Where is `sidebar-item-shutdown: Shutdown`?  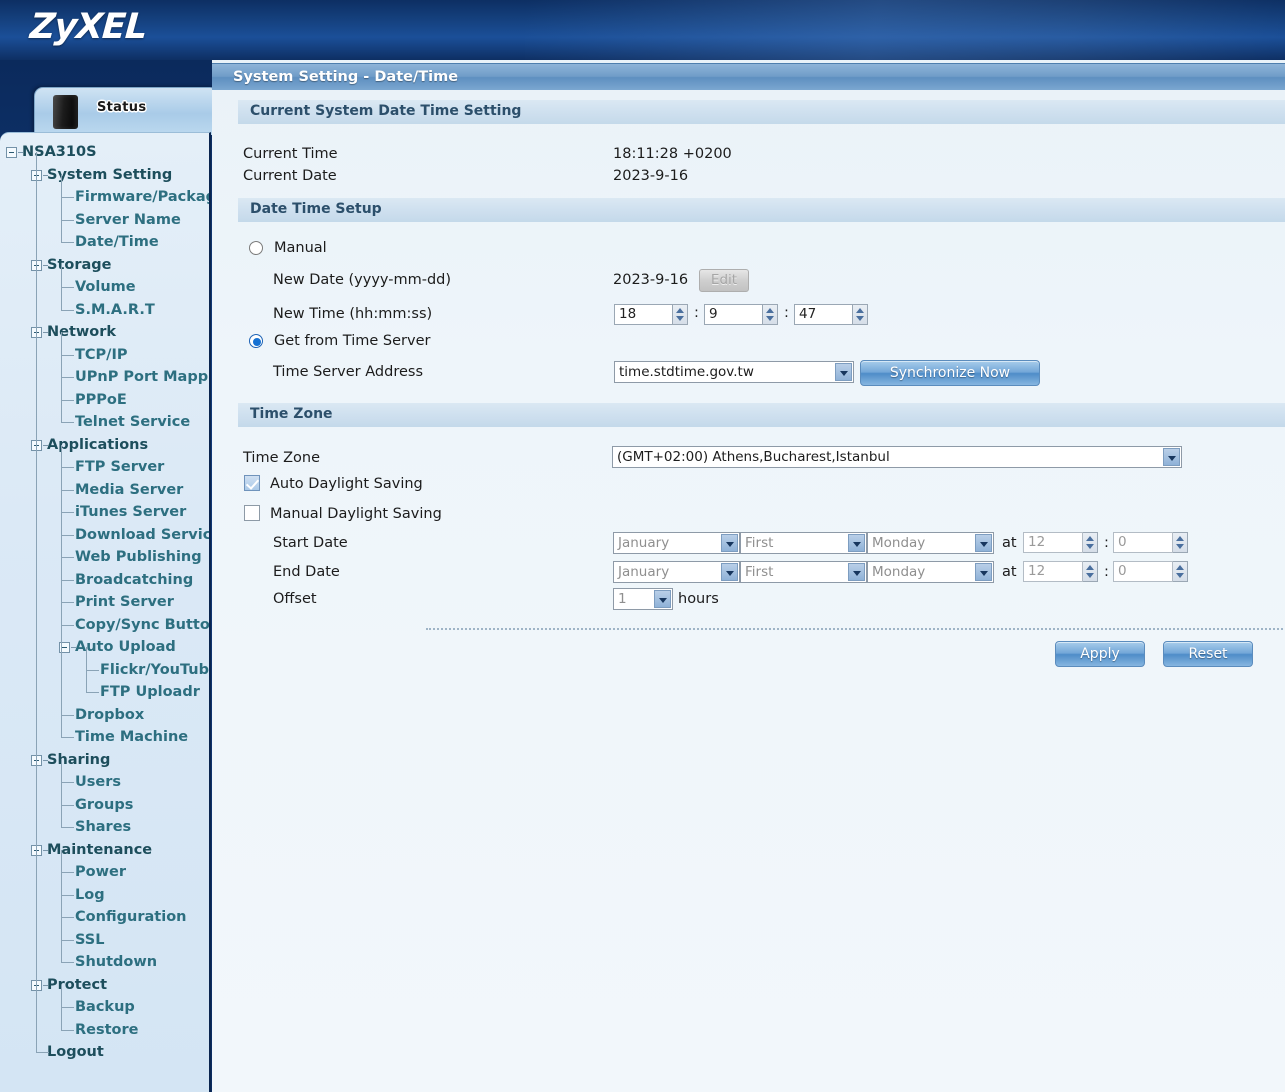 sidebar-item-shutdown: Shutdown is located at coordinates (104, 962).